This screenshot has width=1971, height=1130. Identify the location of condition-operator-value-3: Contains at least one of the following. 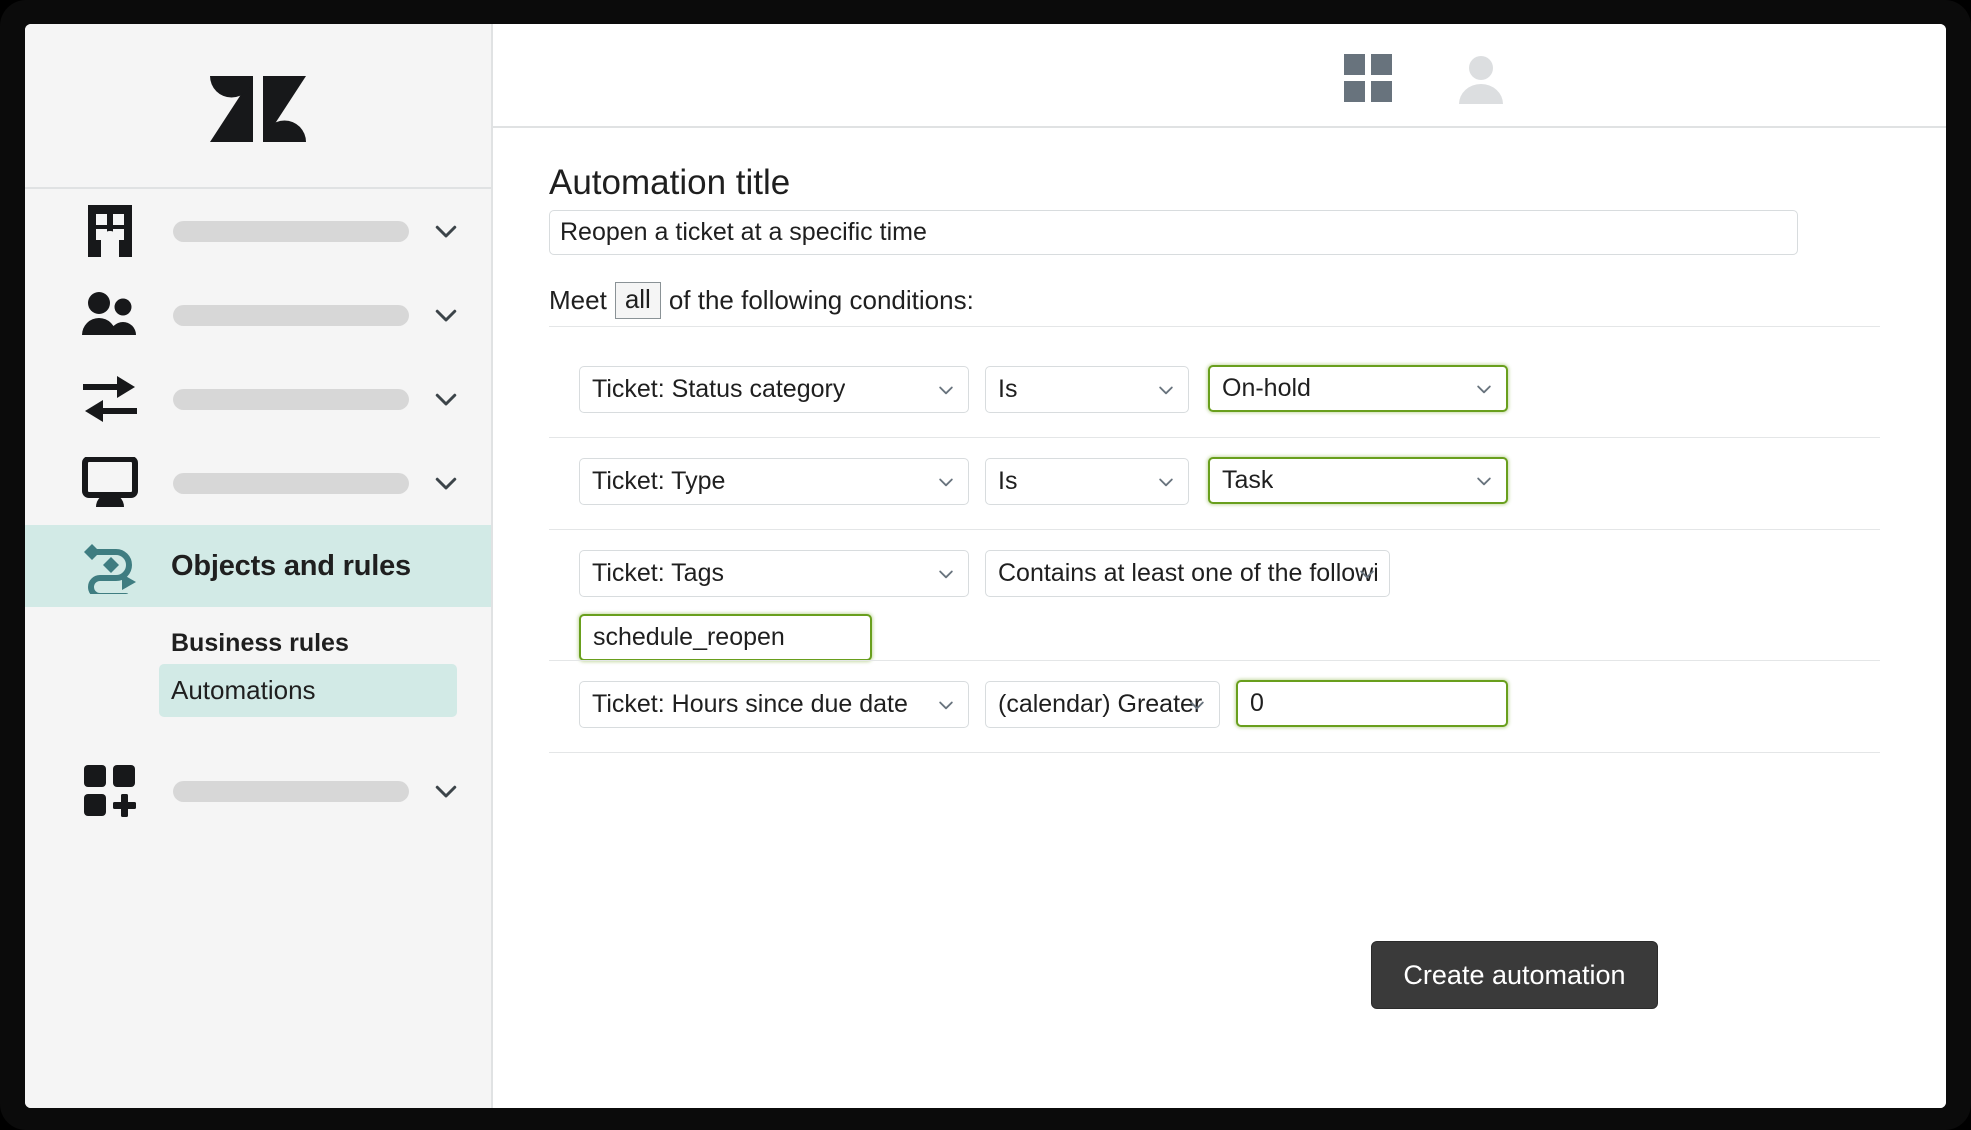
(1187, 573).